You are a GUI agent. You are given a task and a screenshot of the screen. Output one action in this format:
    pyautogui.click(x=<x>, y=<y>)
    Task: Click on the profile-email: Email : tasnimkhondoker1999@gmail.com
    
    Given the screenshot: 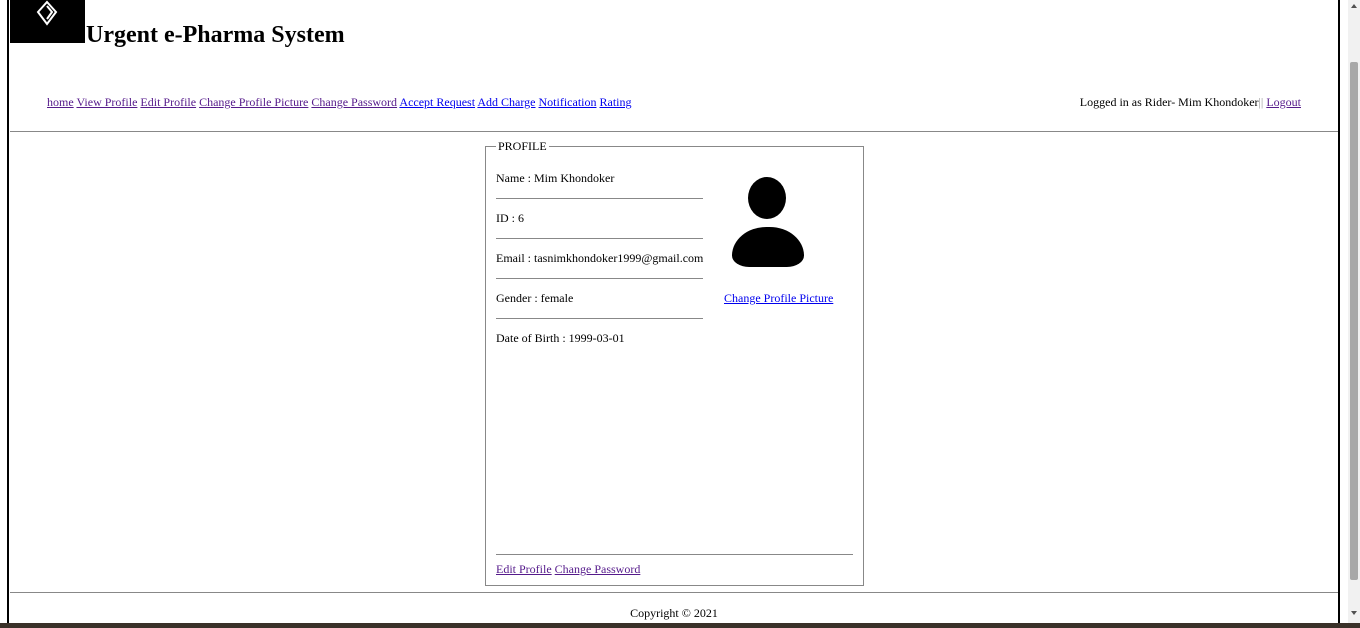 What is the action you would take?
    pyautogui.click(x=600, y=258)
    